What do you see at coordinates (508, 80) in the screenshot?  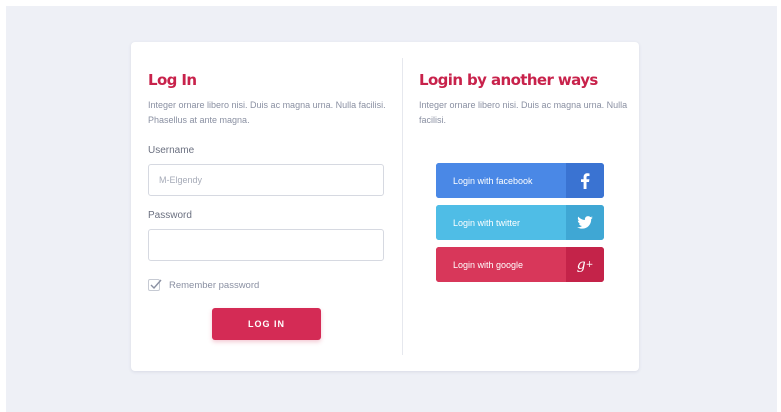 I see `social-login-title: Login by another ways` at bounding box center [508, 80].